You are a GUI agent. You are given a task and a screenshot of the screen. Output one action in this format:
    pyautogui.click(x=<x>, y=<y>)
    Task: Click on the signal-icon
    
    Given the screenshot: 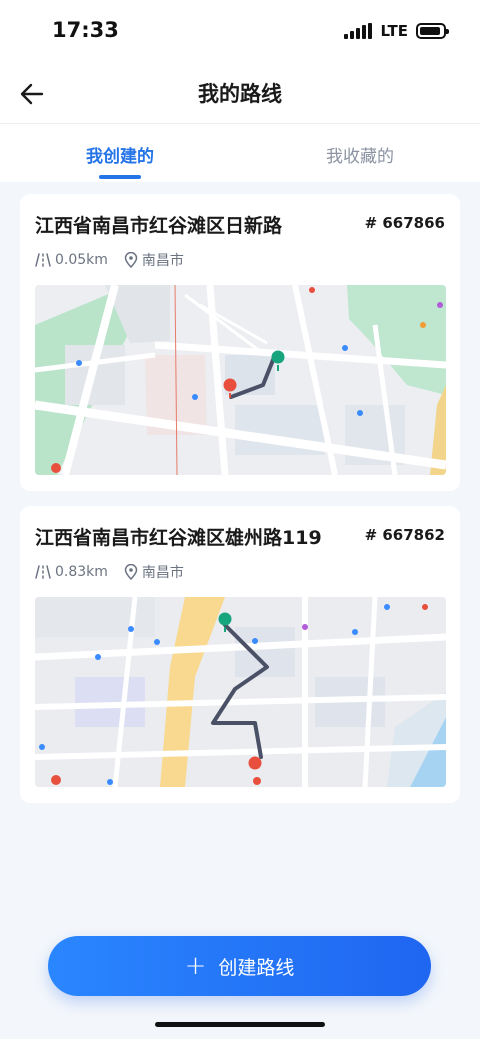 What is the action you would take?
    pyautogui.click(x=358, y=31)
    